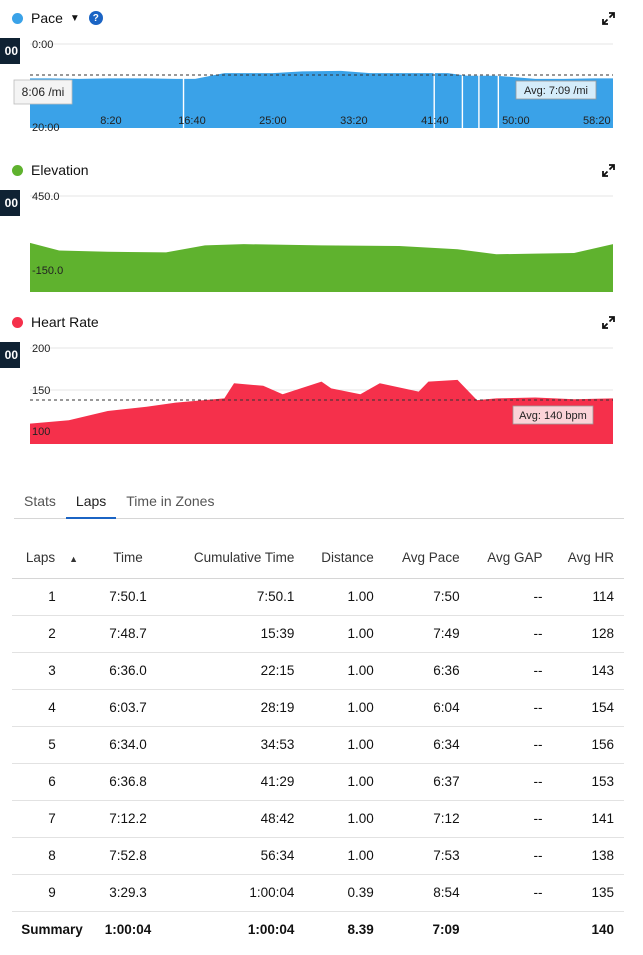 The height and width of the screenshot is (955, 643). What do you see at coordinates (354, 121) in the screenshot?
I see `pace-x-tick-label: 33:20` at bounding box center [354, 121].